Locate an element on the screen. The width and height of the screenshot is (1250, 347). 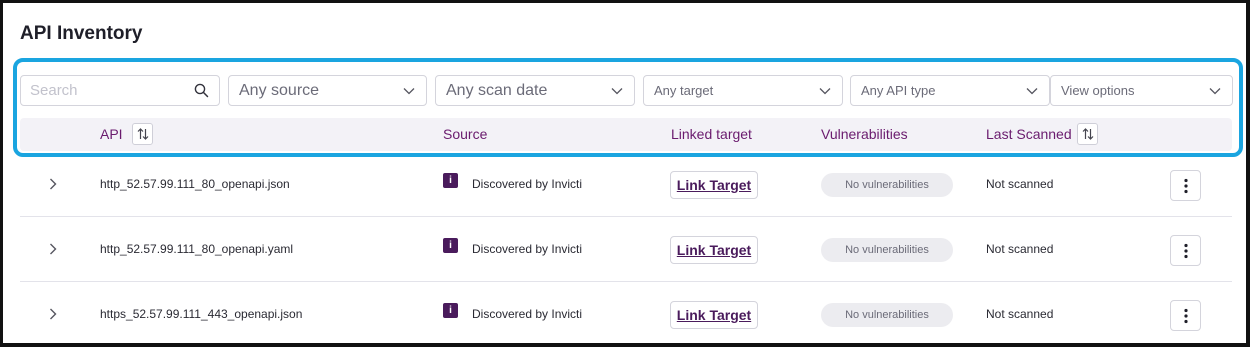
page-title: API Inventory is located at coordinates (81, 33).